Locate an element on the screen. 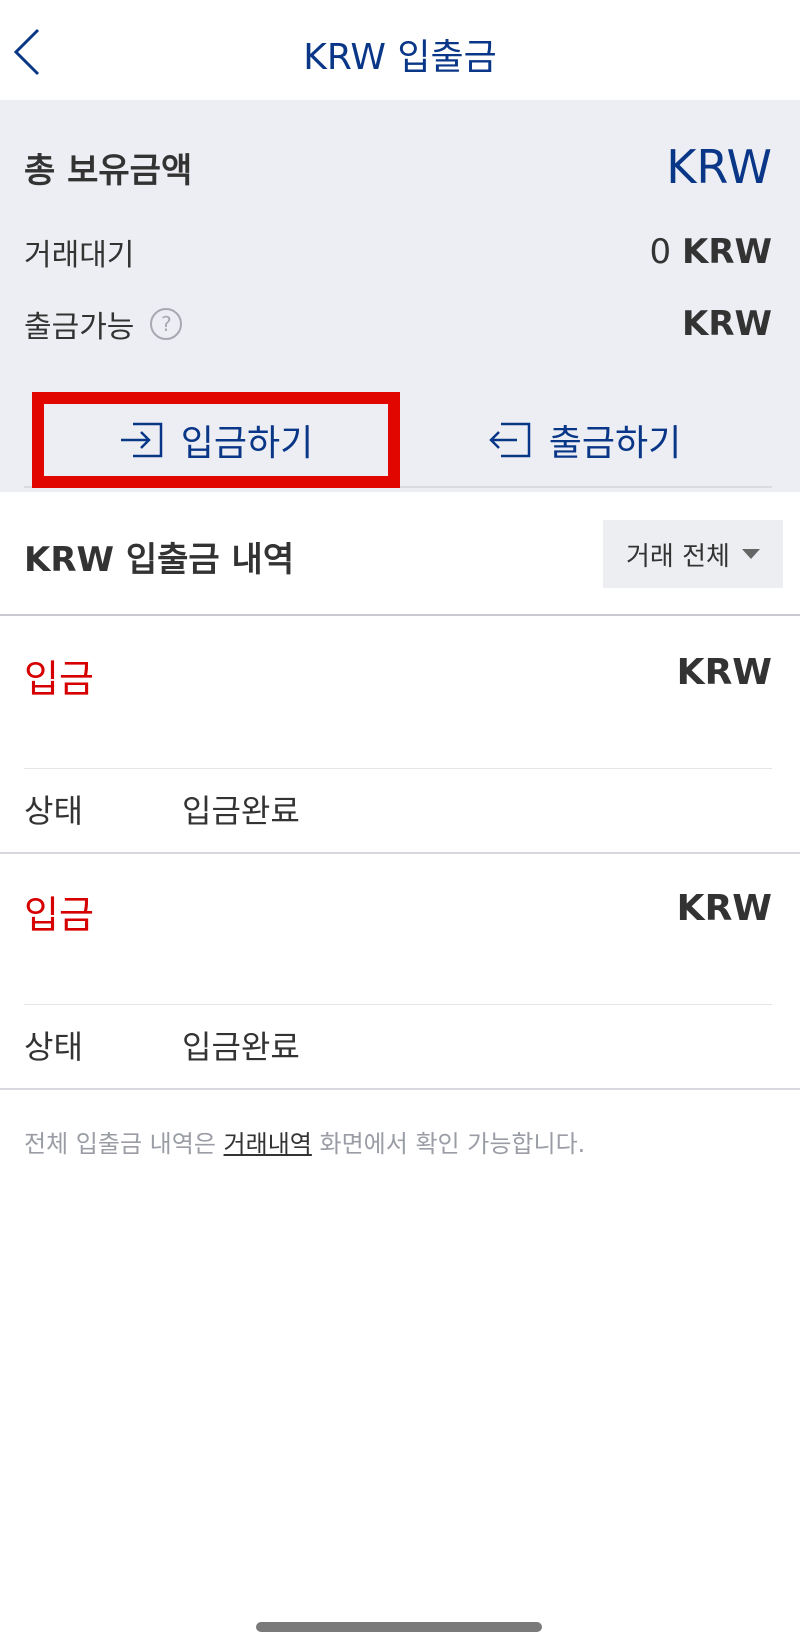 This screenshot has height=1651, width=800. pending-amount: 0 is located at coordinates (660, 252).